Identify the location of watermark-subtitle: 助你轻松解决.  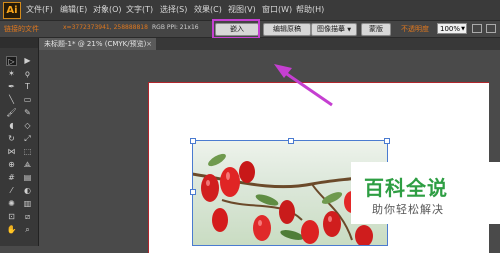
(408, 209).